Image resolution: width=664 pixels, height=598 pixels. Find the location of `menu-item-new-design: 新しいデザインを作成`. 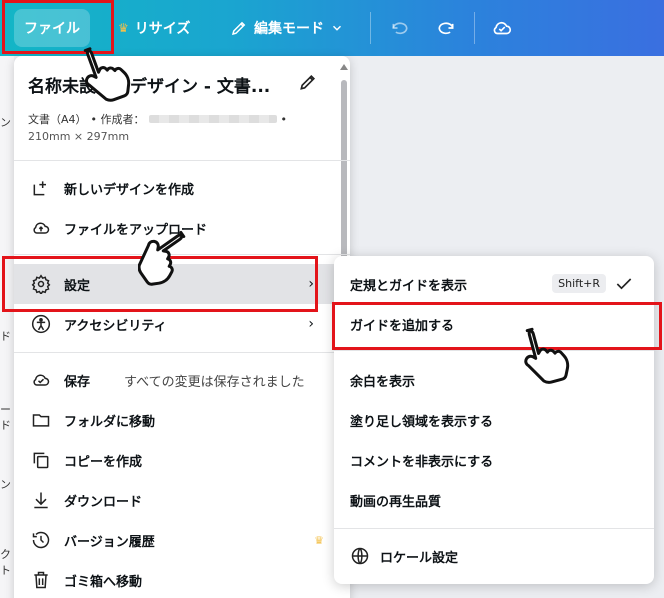

menu-item-new-design: 新しいデザインを作成 is located at coordinates (182, 188).